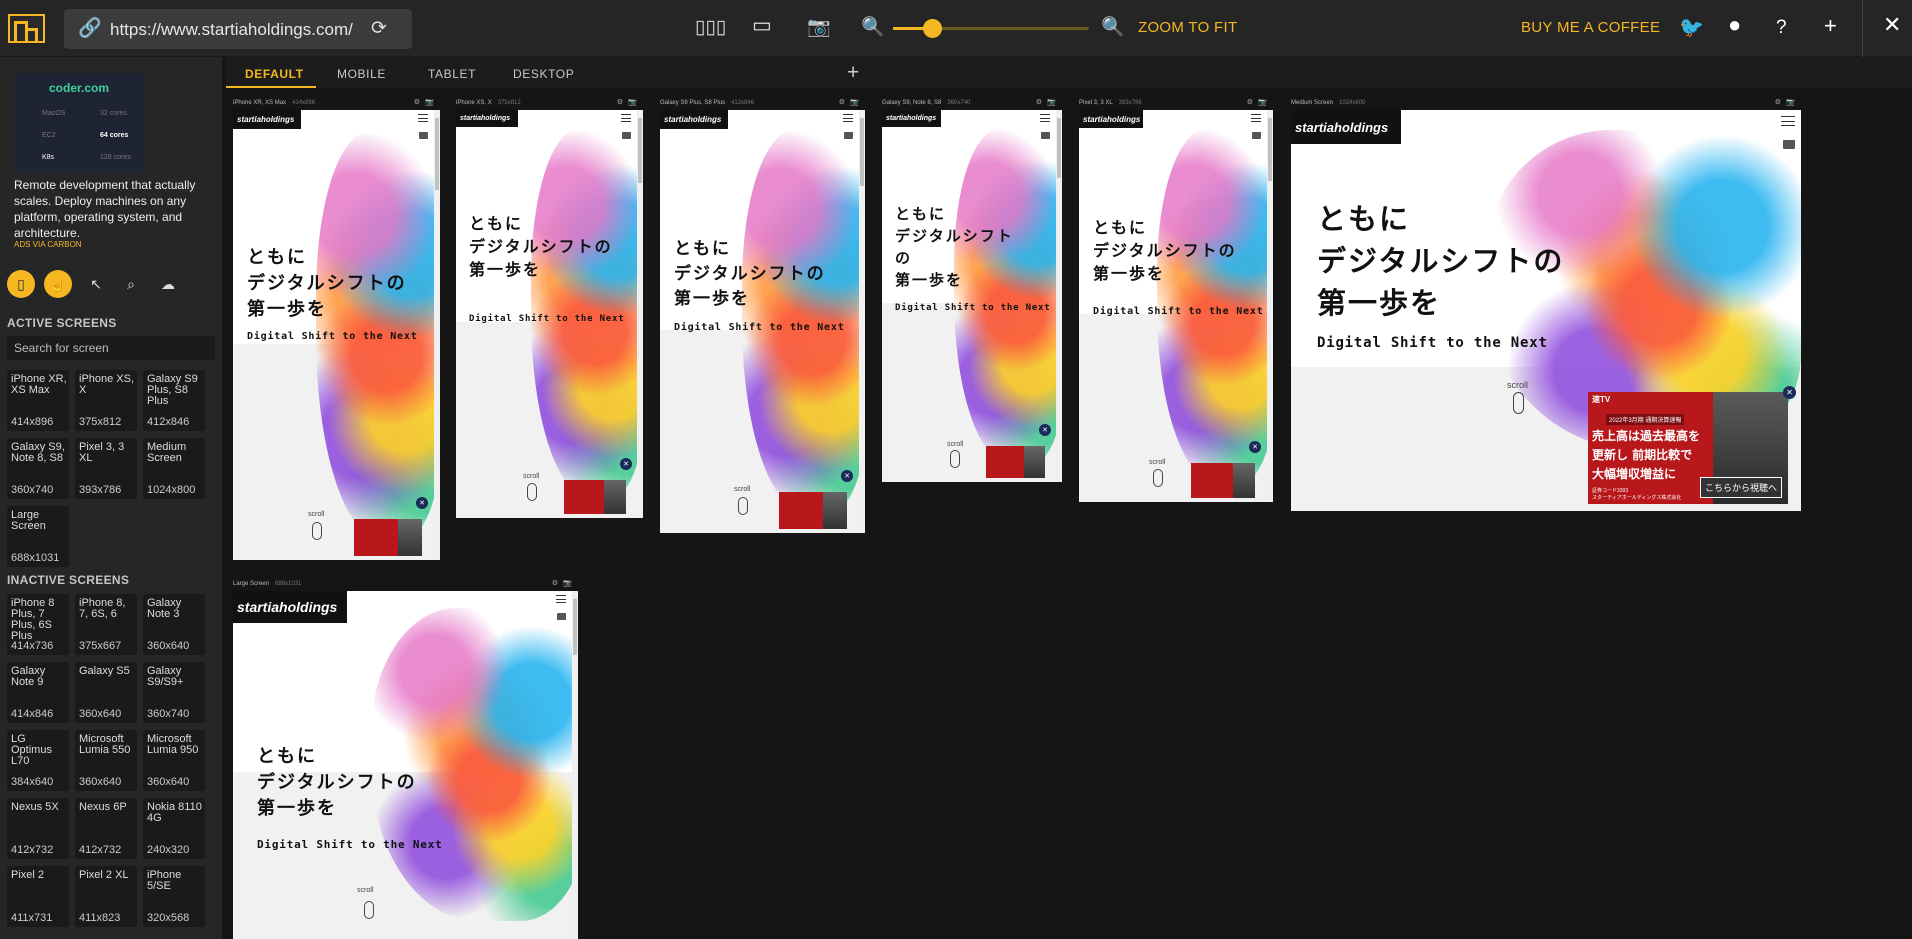 The image size is (1912, 939). I want to click on zoom-slider-knob, so click(932, 28).